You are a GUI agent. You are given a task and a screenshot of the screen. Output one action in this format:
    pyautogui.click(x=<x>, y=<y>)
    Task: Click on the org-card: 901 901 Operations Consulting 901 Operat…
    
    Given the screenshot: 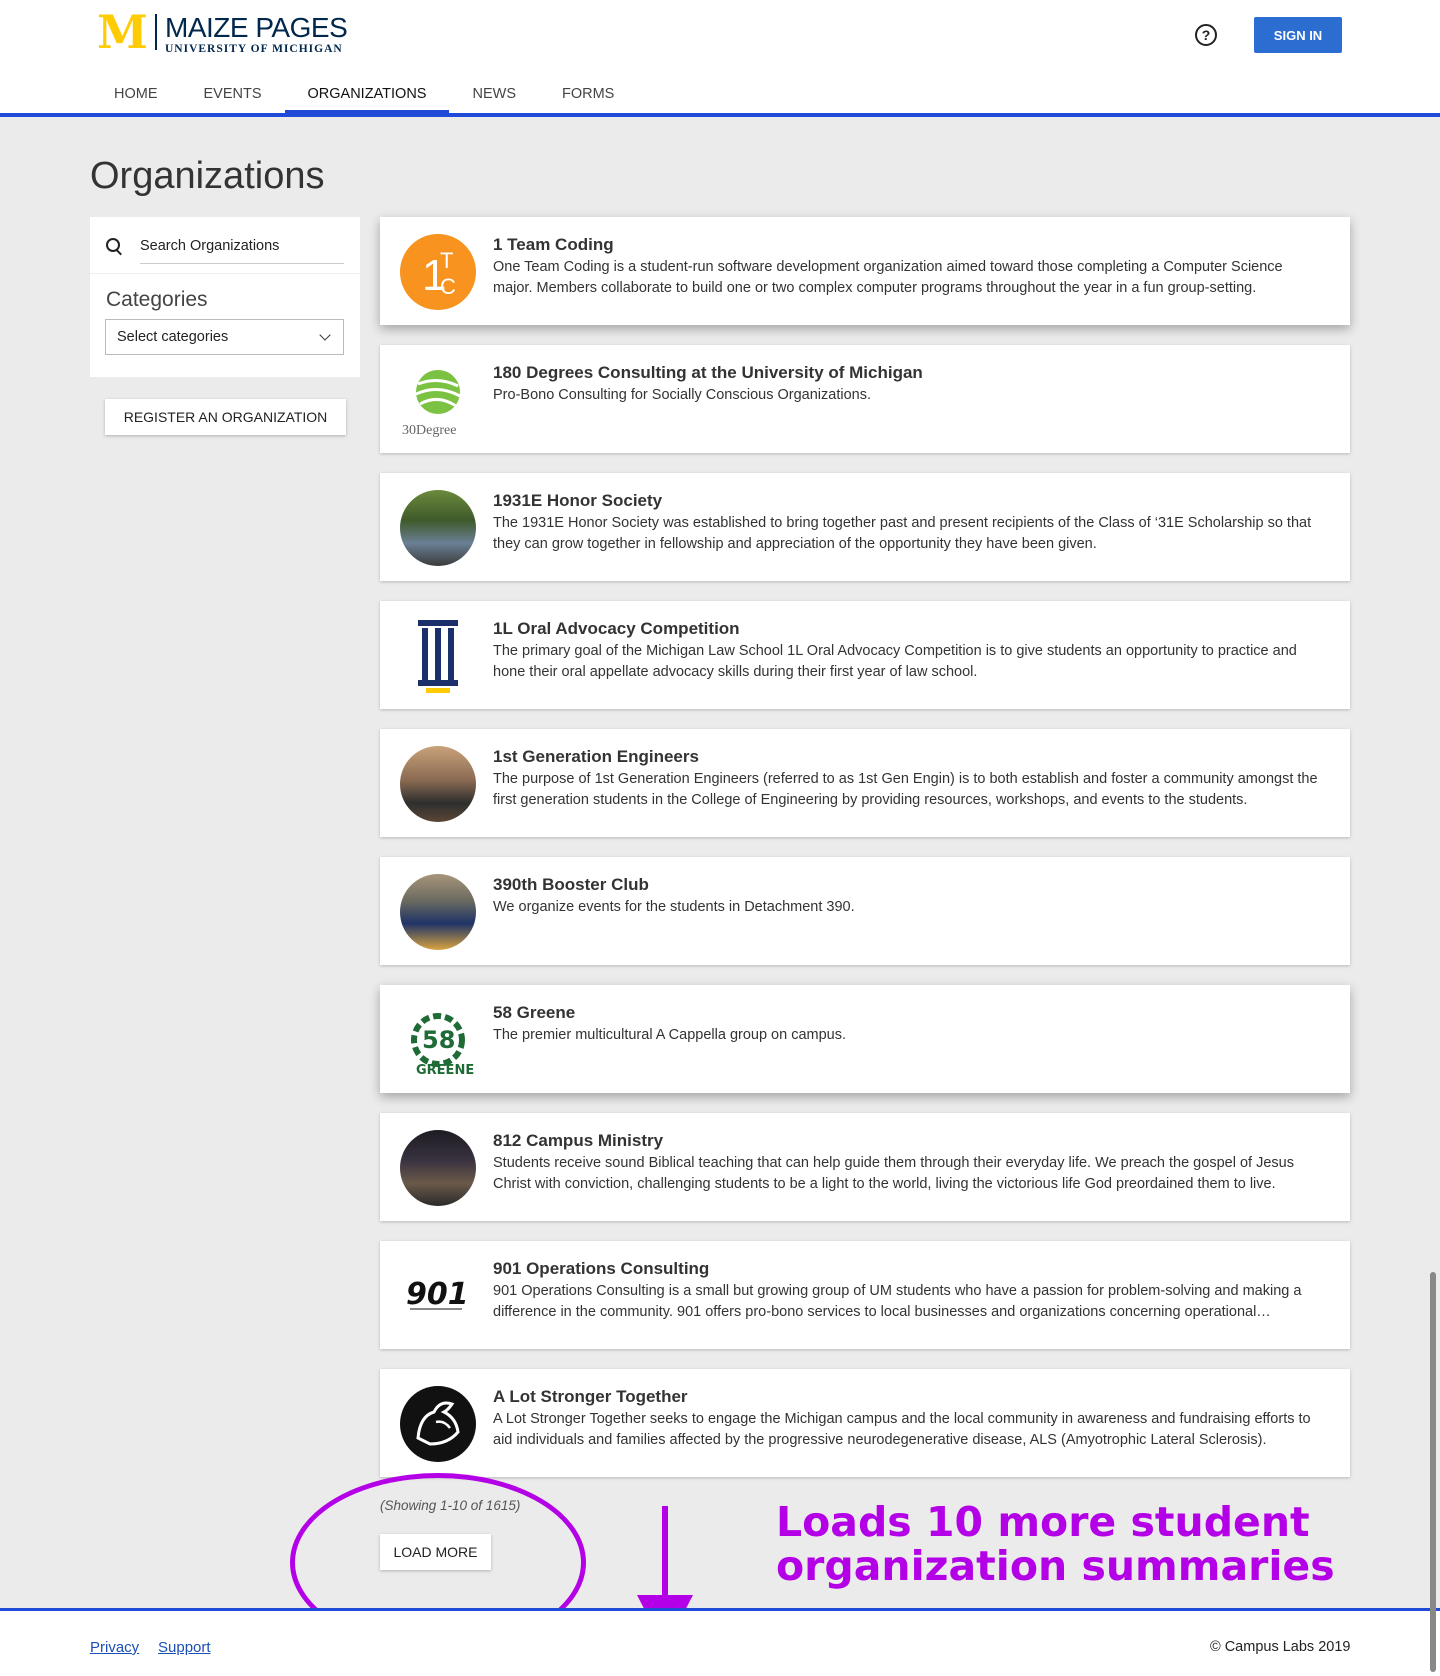 What is the action you would take?
    pyautogui.click(x=865, y=1295)
    